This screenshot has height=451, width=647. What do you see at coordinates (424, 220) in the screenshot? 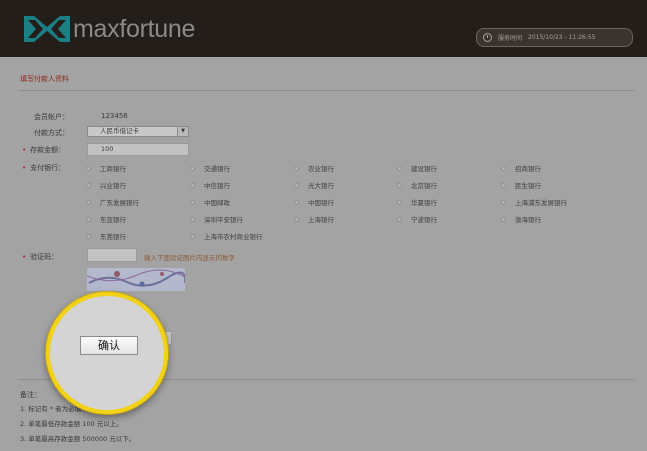
I see `bank-option-label: 宁波银行` at bounding box center [424, 220].